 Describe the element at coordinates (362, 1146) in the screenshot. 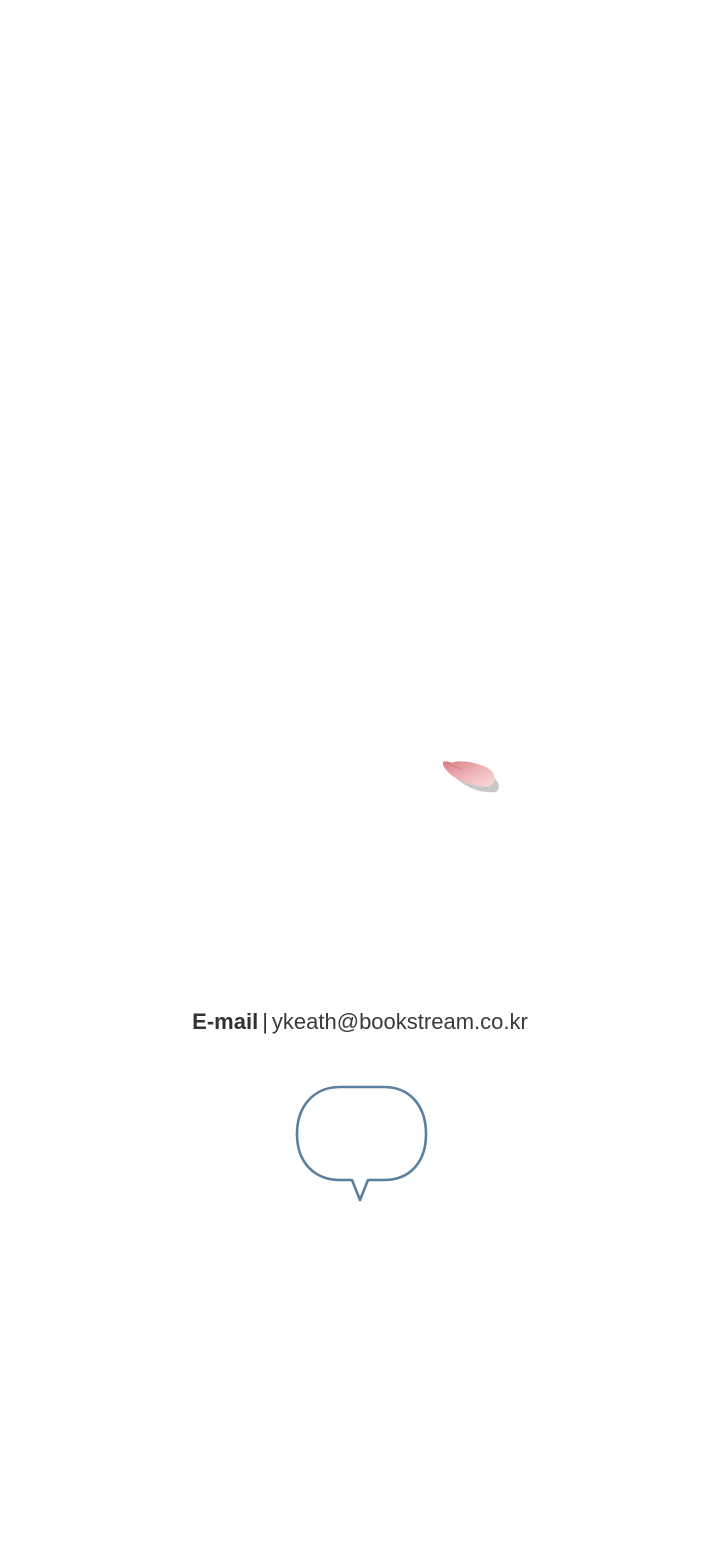

I see `speech-bubble-icon` at that location.